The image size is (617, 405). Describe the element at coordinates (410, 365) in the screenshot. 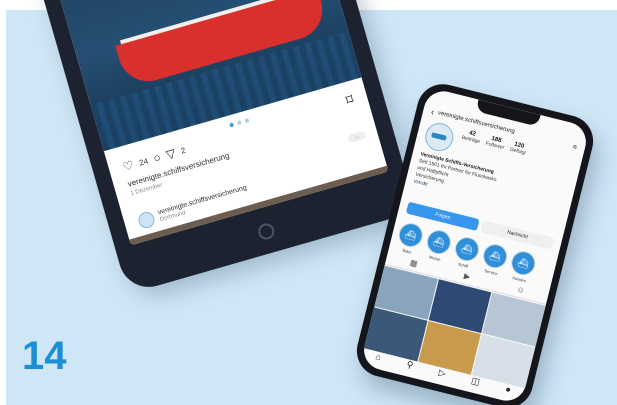

I see `search-icon: ⚲` at that location.